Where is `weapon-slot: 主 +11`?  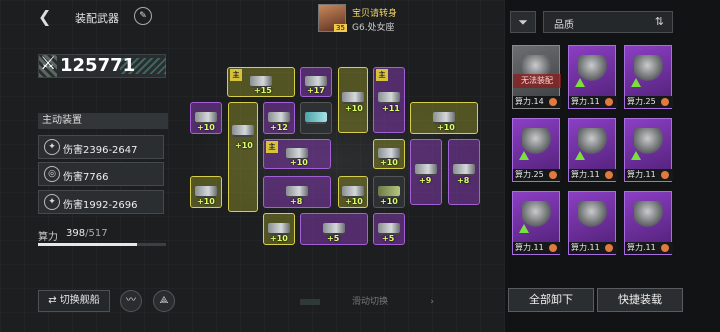
weapon-slot: 主 +11 is located at coordinates (389, 100).